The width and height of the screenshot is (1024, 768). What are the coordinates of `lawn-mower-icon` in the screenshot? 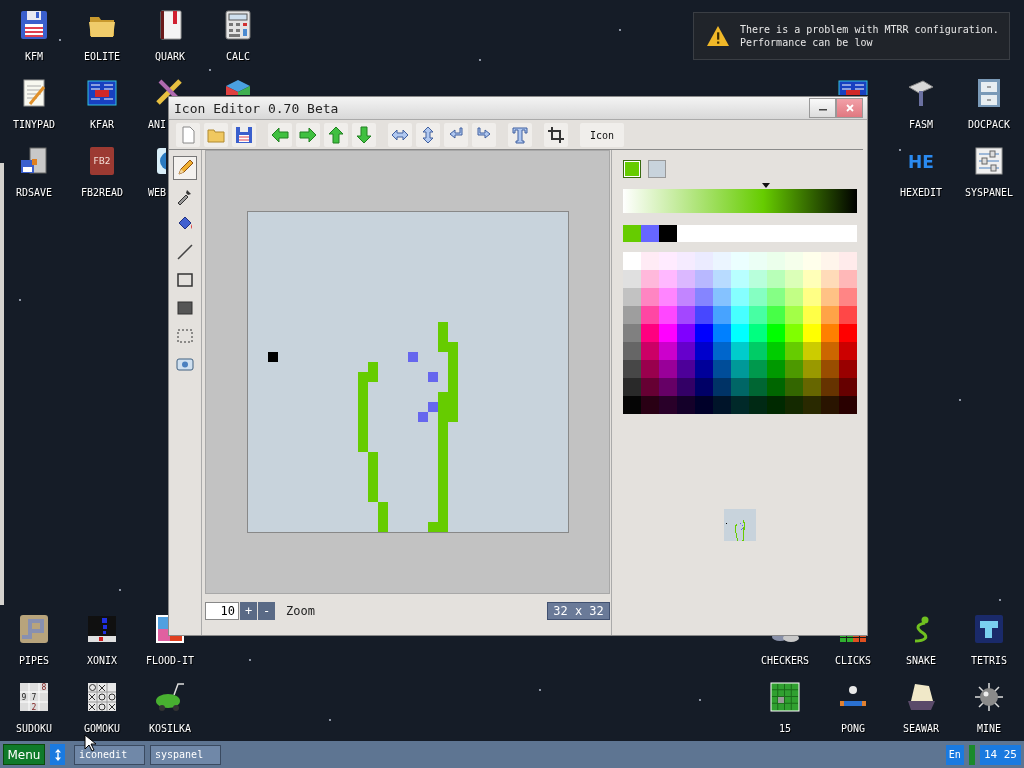 It's located at (170, 697).